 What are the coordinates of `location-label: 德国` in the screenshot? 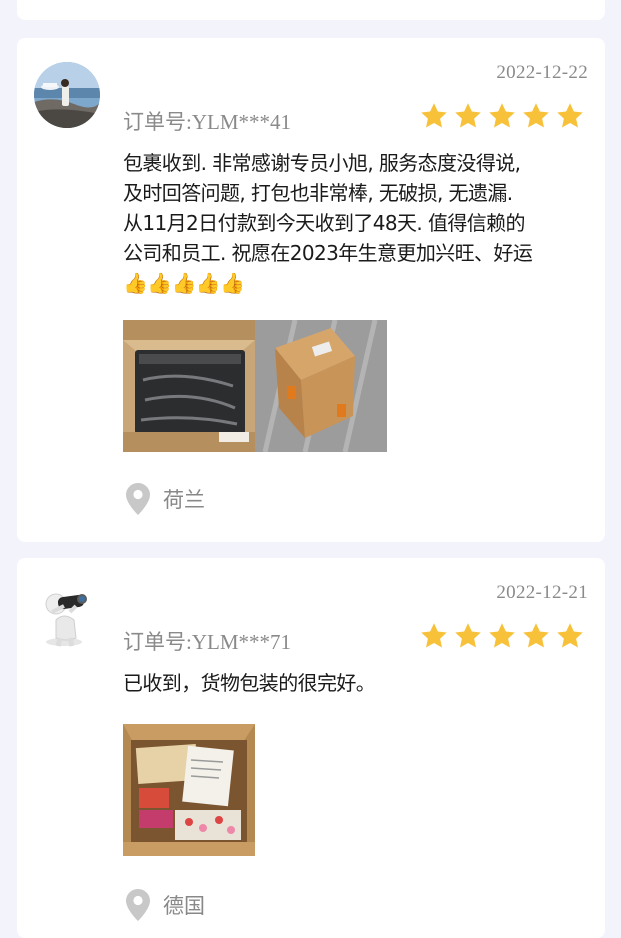 It's located at (184, 906).